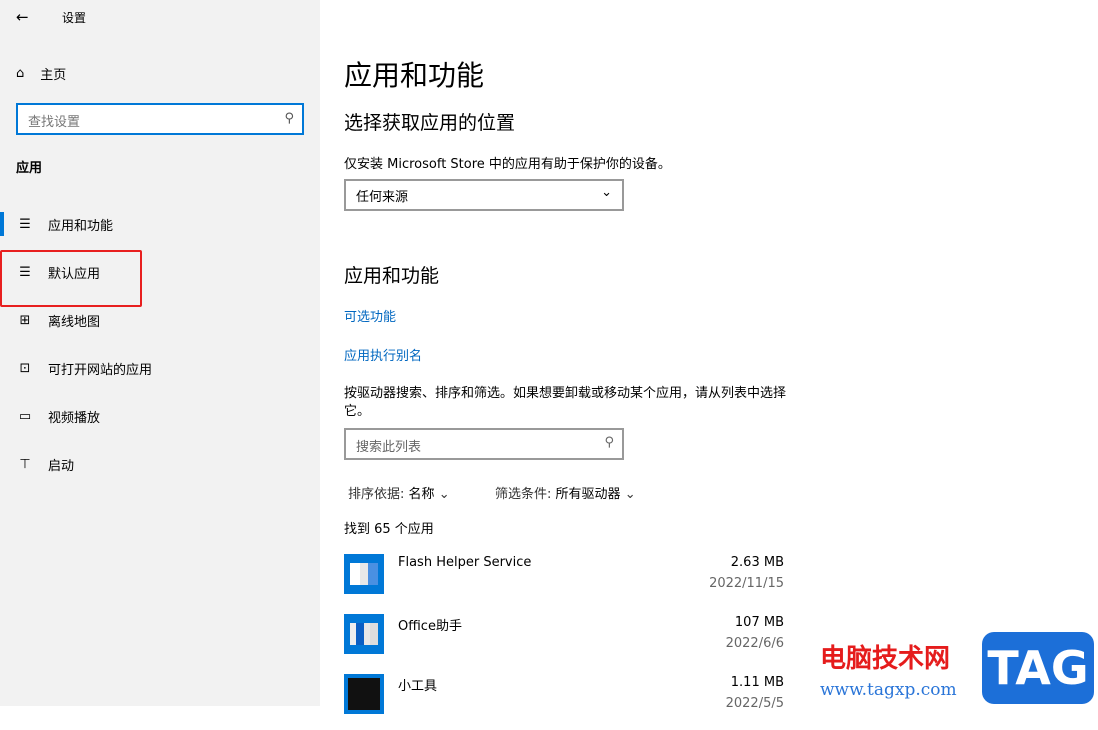  Describe the element at coordinates (81, 226) in the screenshot. I see `nav-label: 应用和功能` at that location.